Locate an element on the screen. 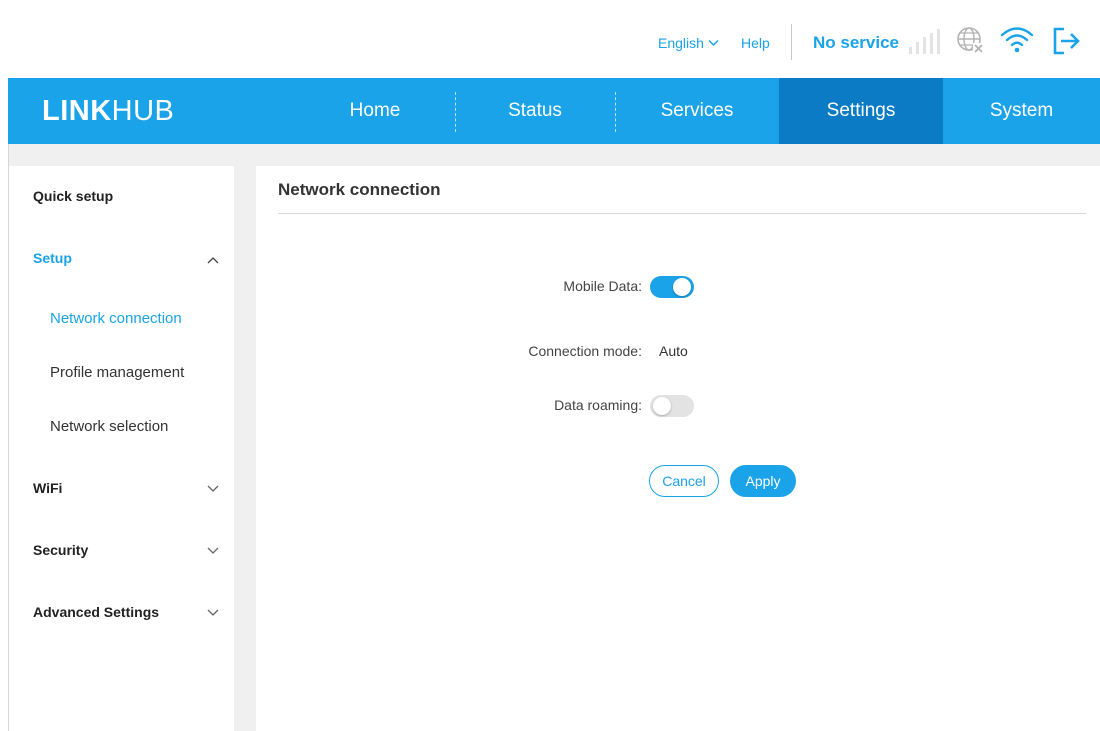  mobile-data-label: Mobile Data: is located at coordinates (602, 286).